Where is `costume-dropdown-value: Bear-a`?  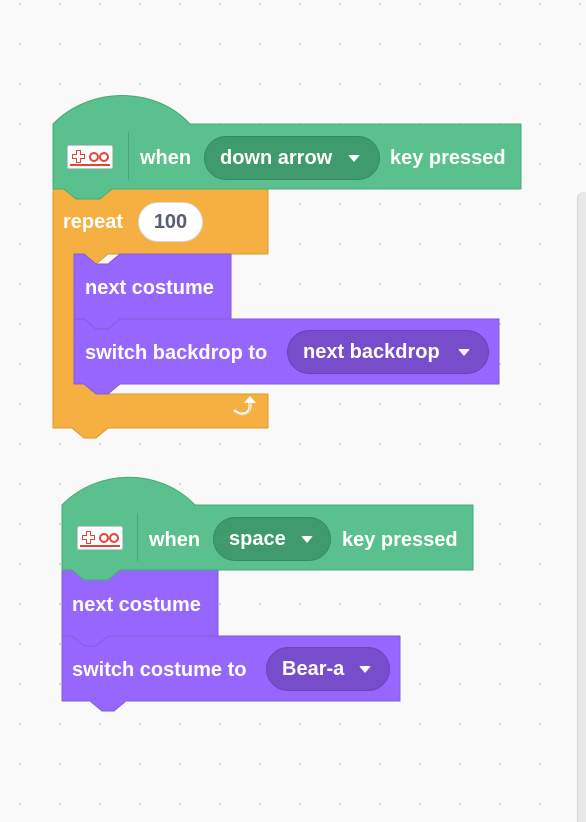
costume-dropdown-value: Bear-a is located at coordinates (313, 668).